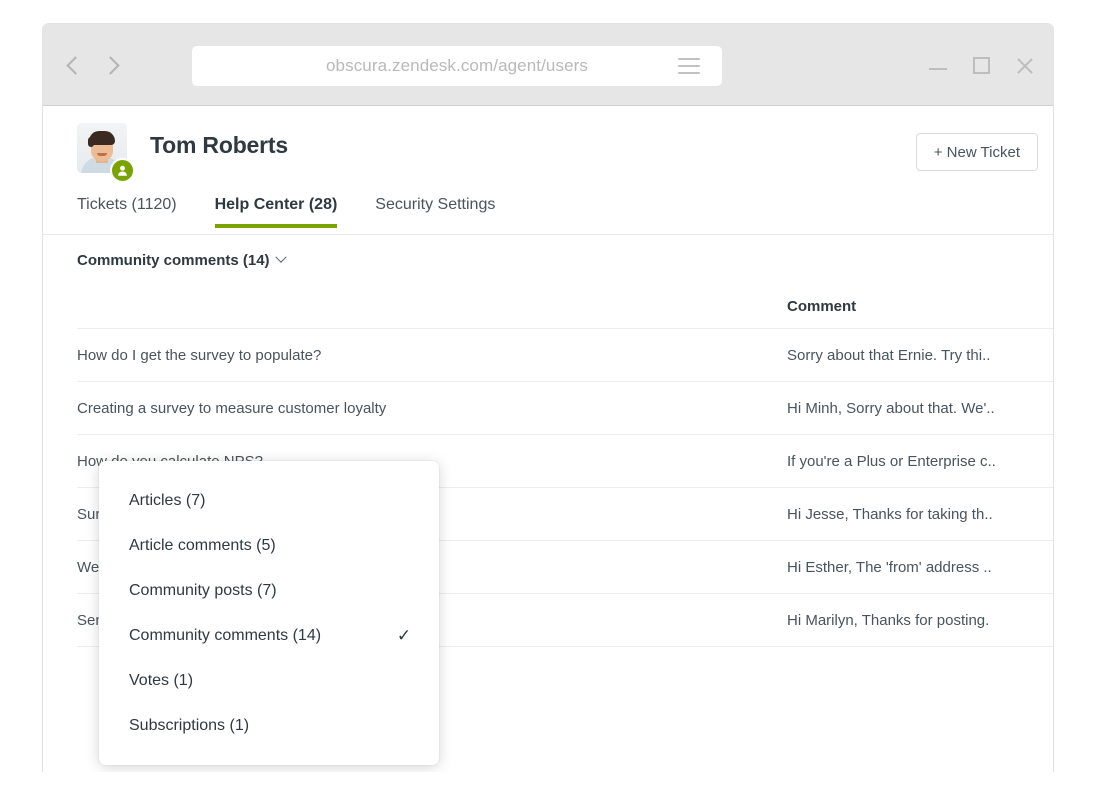 The width and height of the screenshot is (1100, 800). Describe the element at coordinates (1024, 65) in the screenshot. I see `close-icon` at that location.